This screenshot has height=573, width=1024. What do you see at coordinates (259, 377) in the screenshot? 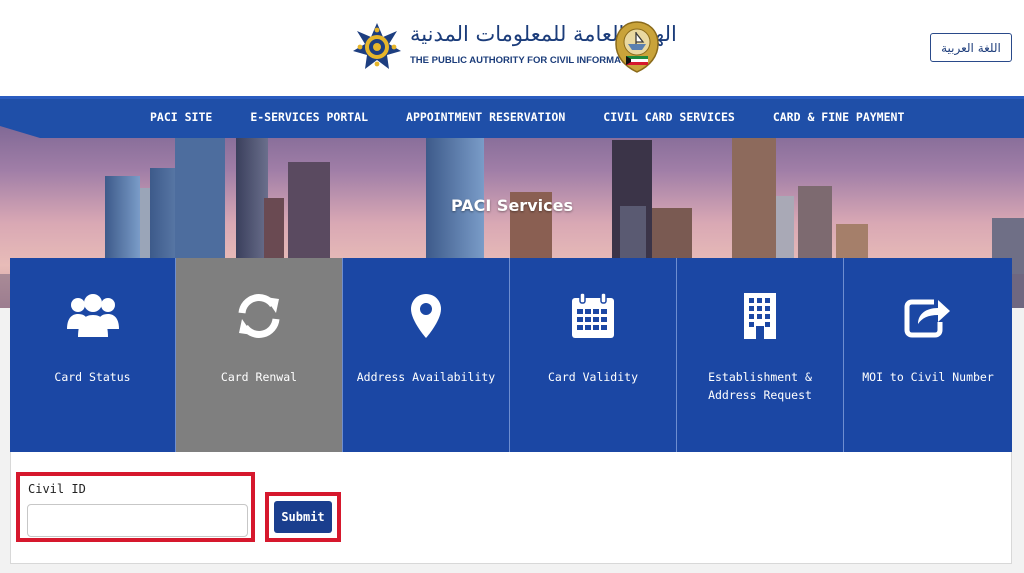
I see `tile-label: Card Renwal` at bounding box center [259, 377].